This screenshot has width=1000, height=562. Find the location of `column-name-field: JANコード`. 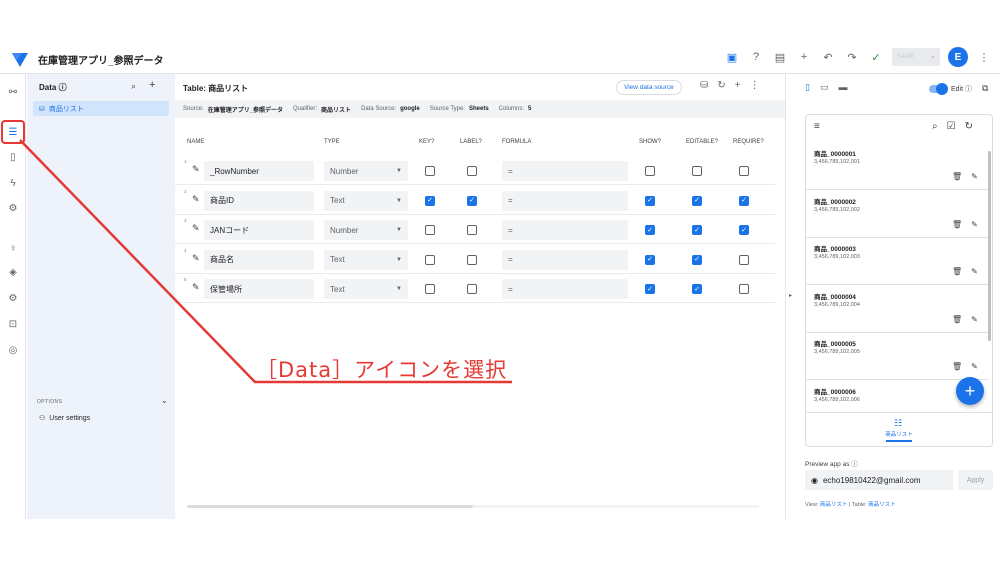

column-name-field: JANコード is located at coordinates (259, 230).